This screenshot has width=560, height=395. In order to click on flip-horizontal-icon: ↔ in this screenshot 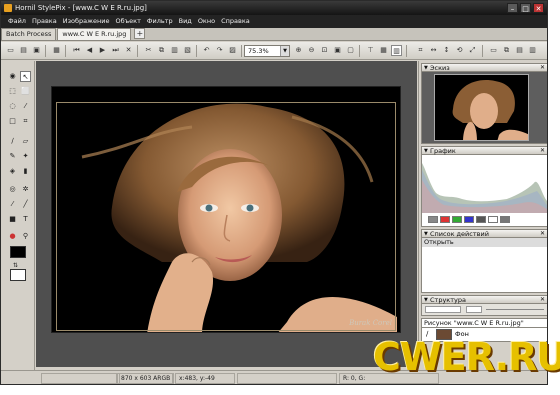, I will do `click(433, 50)`.